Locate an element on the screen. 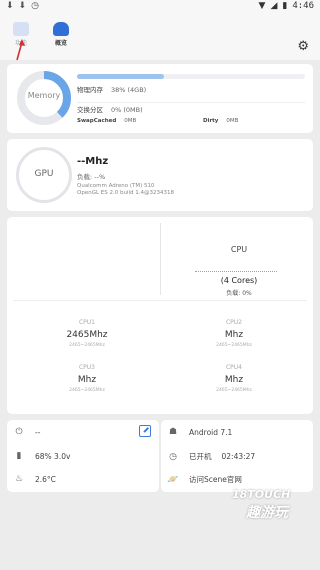  android-row: ☗ Android 7.1 is located at coordinates (199, 432).